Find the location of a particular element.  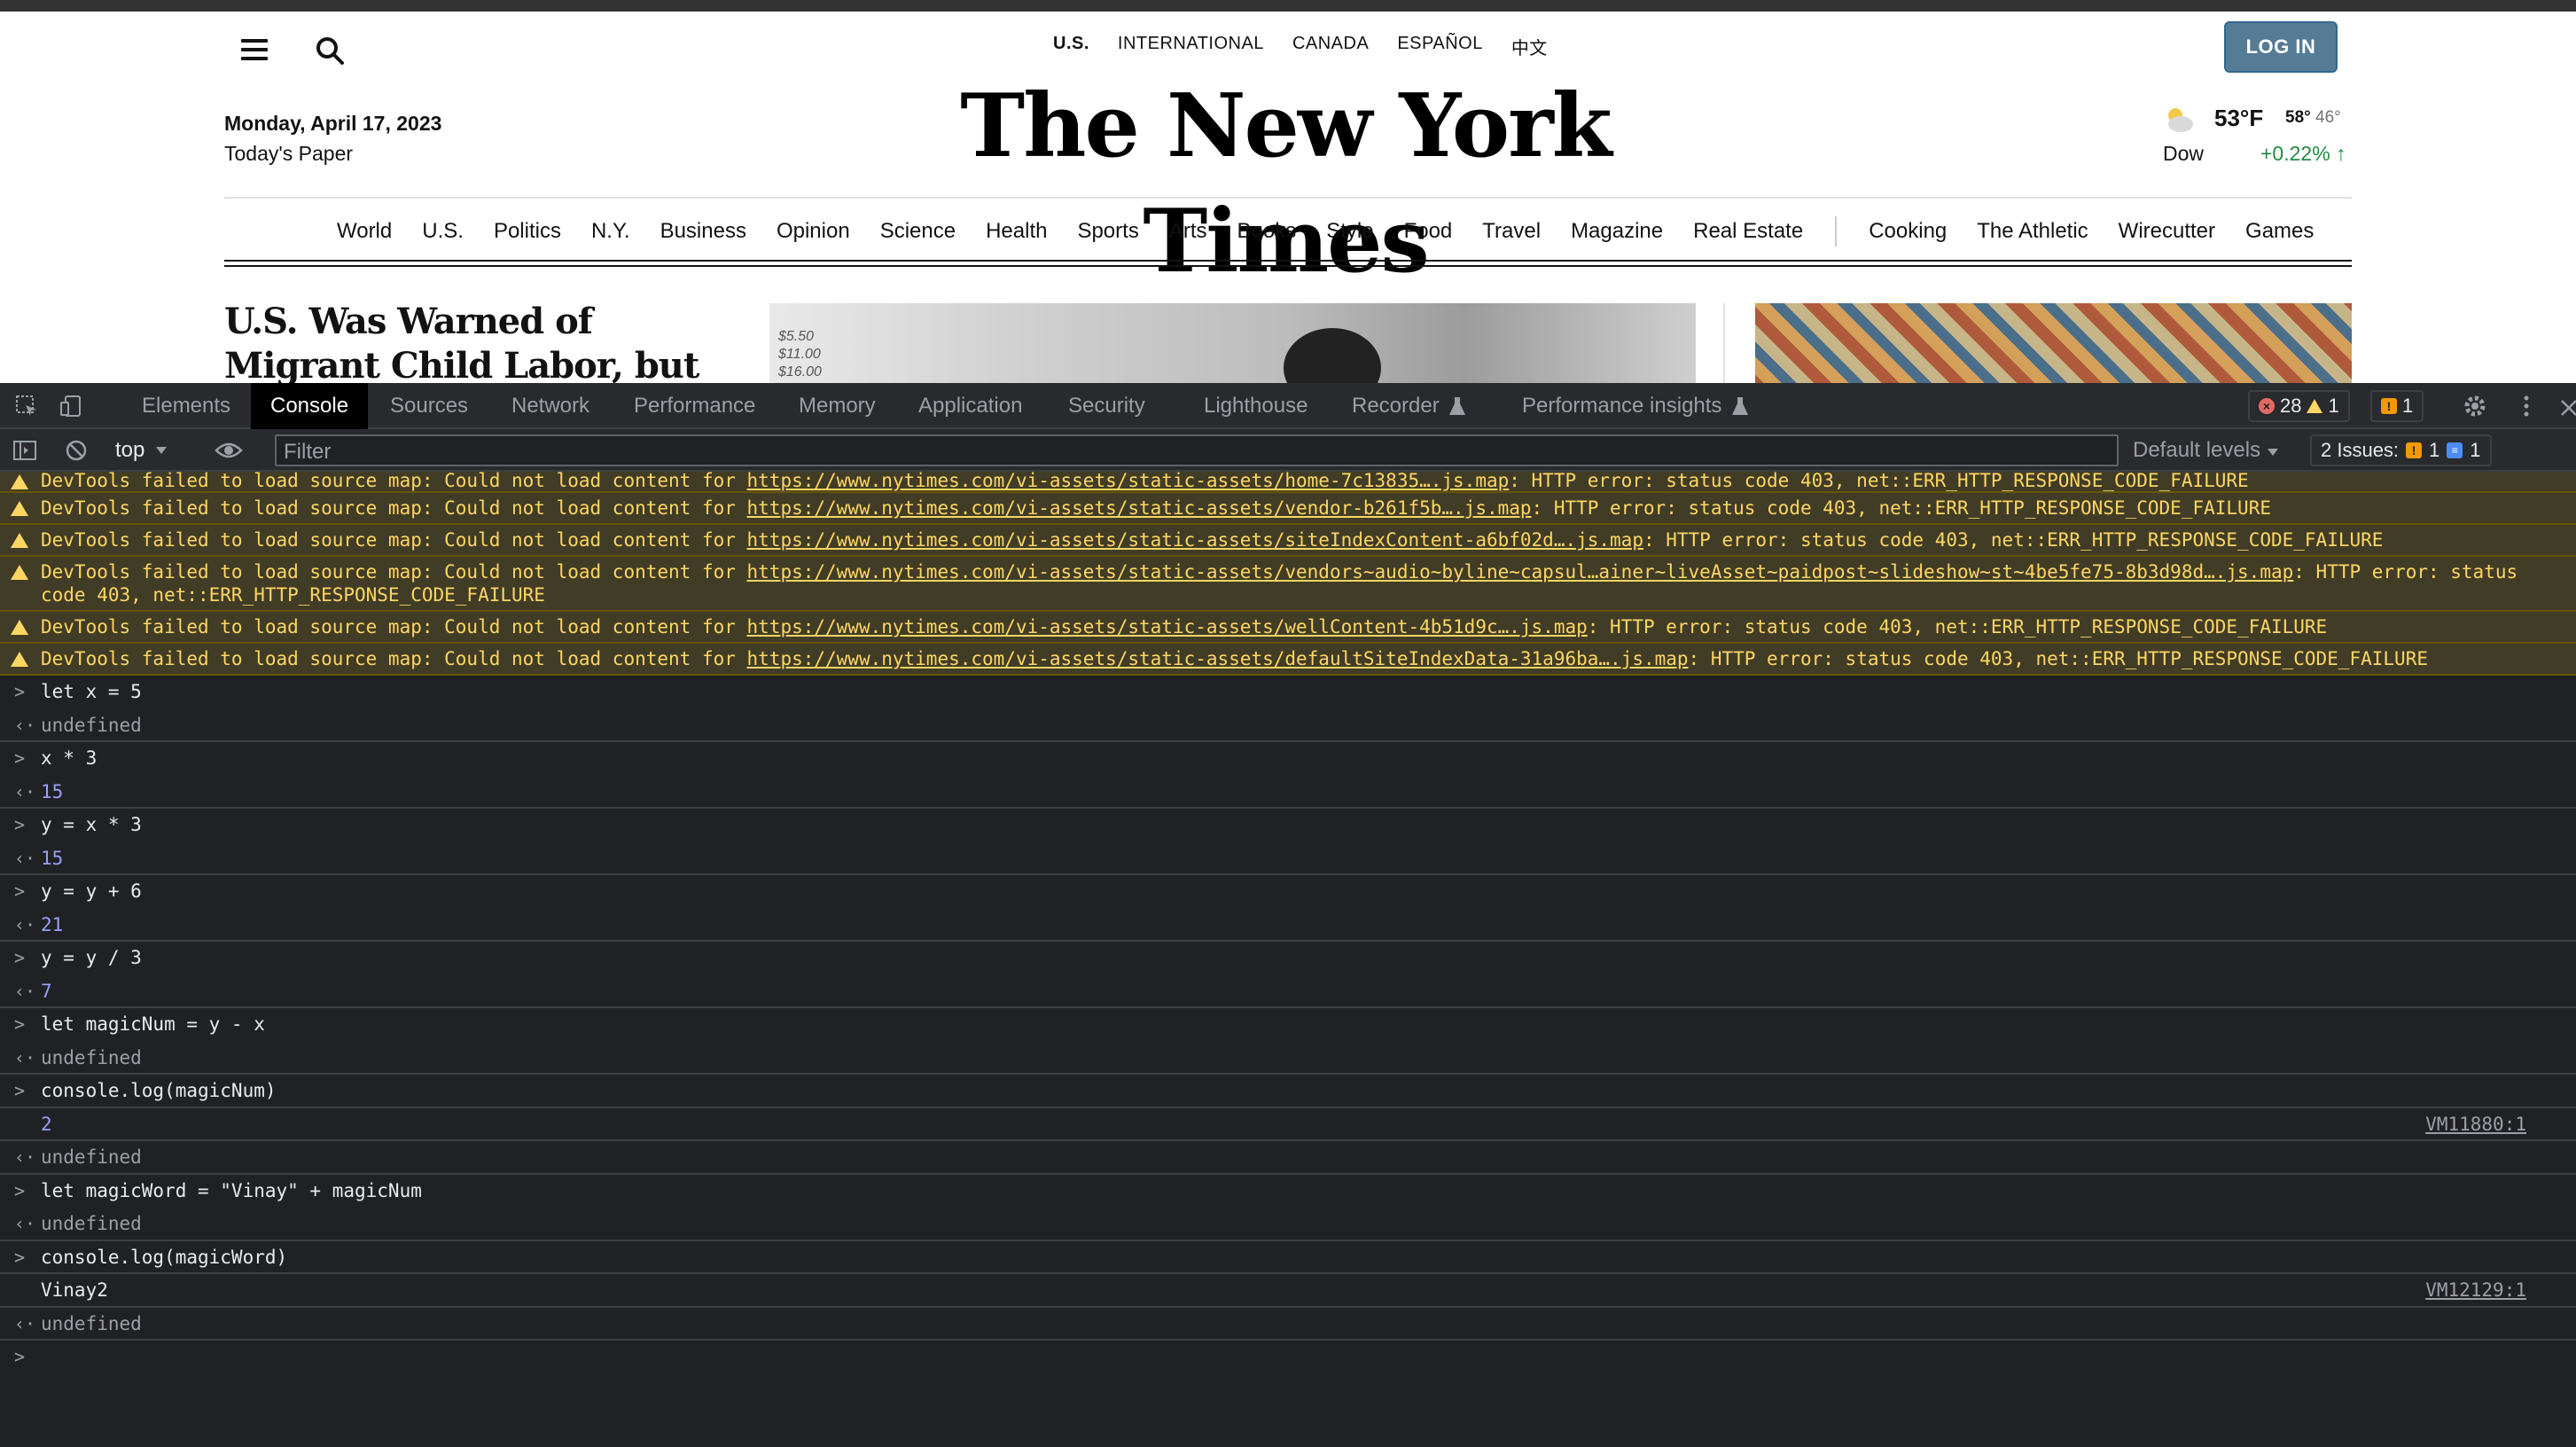

clear-console-icon is located at coordinates (76, 450).